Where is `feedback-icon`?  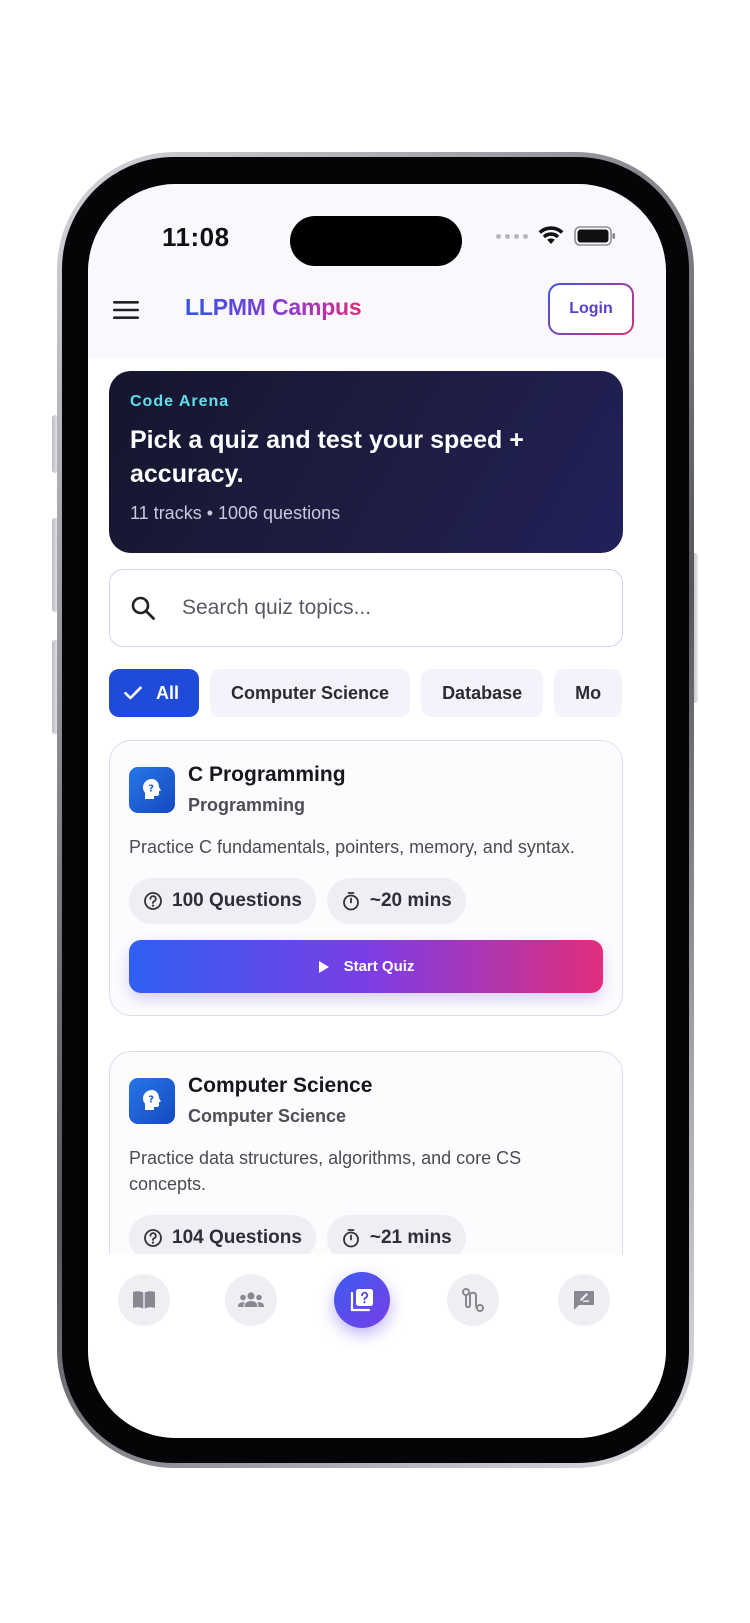
feedback-icon is located at coordinates (584, 1300).